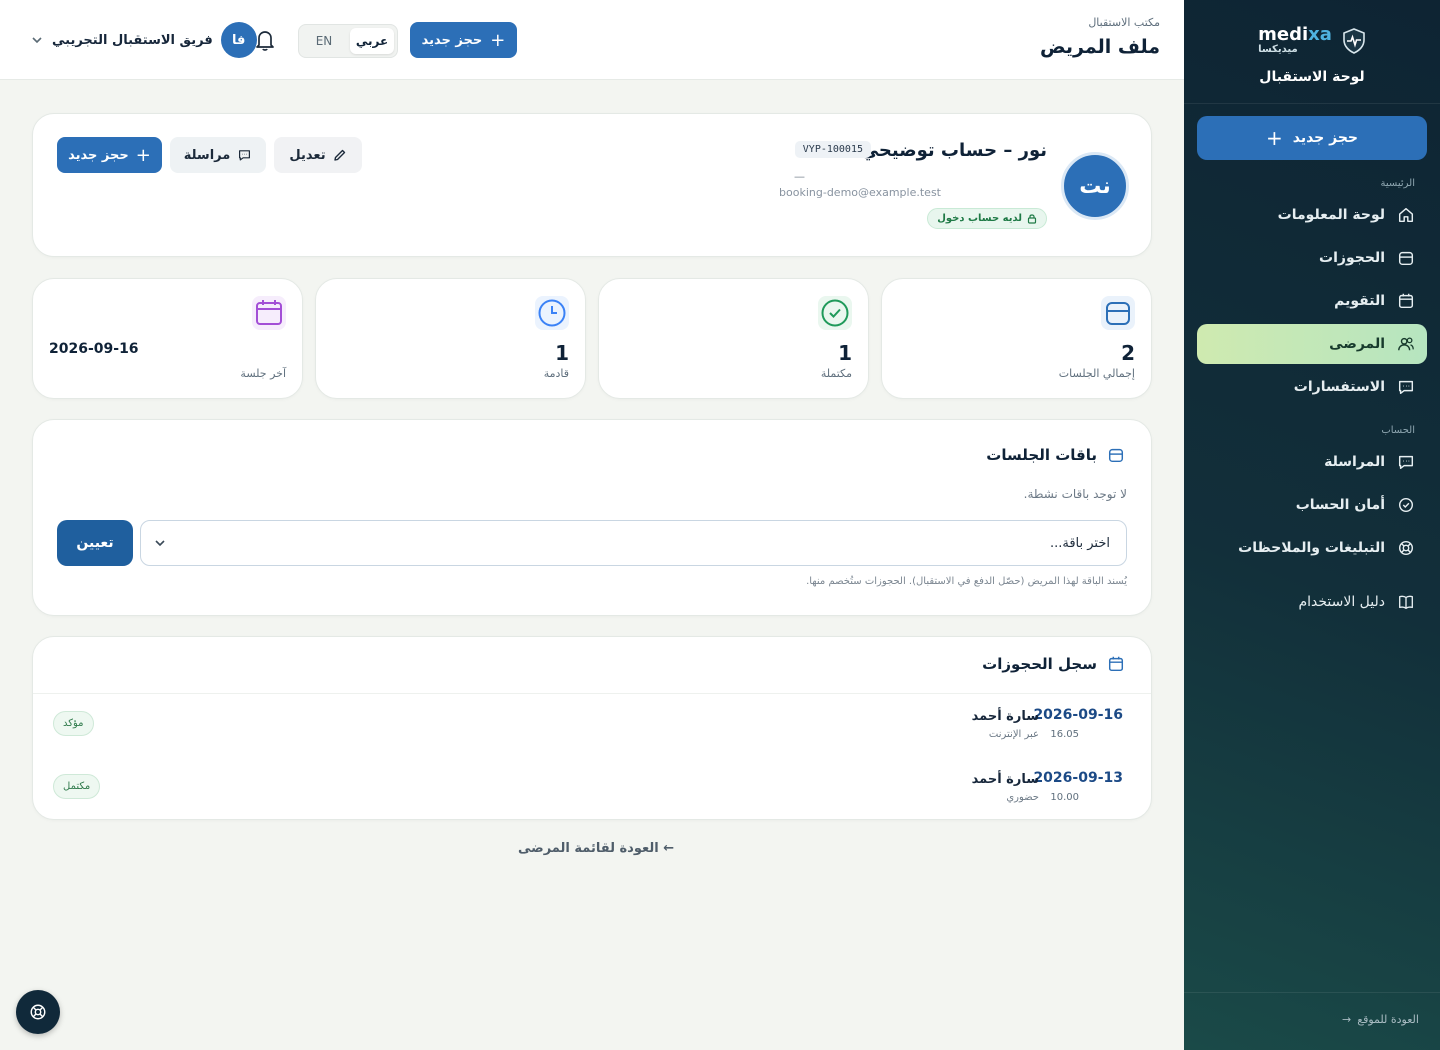  Describe the element at coordinates (1312, 258) in the screenshot. I see `sidebar-item-bookings: الحجوزات` at that location.